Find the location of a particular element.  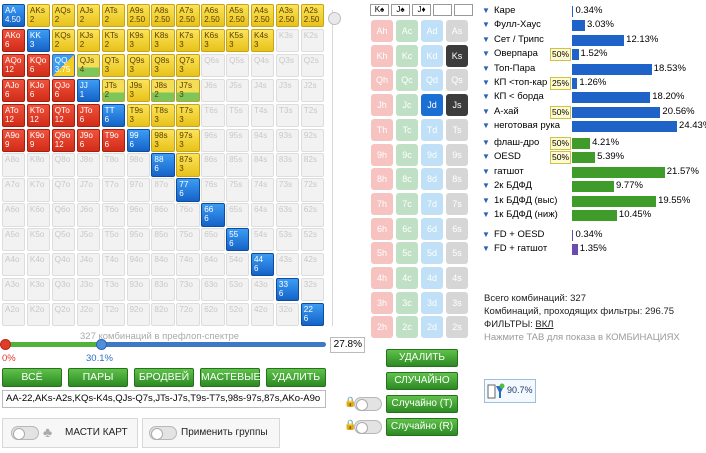

suit-card-cell: 2c is located at coordinates (407, 327).